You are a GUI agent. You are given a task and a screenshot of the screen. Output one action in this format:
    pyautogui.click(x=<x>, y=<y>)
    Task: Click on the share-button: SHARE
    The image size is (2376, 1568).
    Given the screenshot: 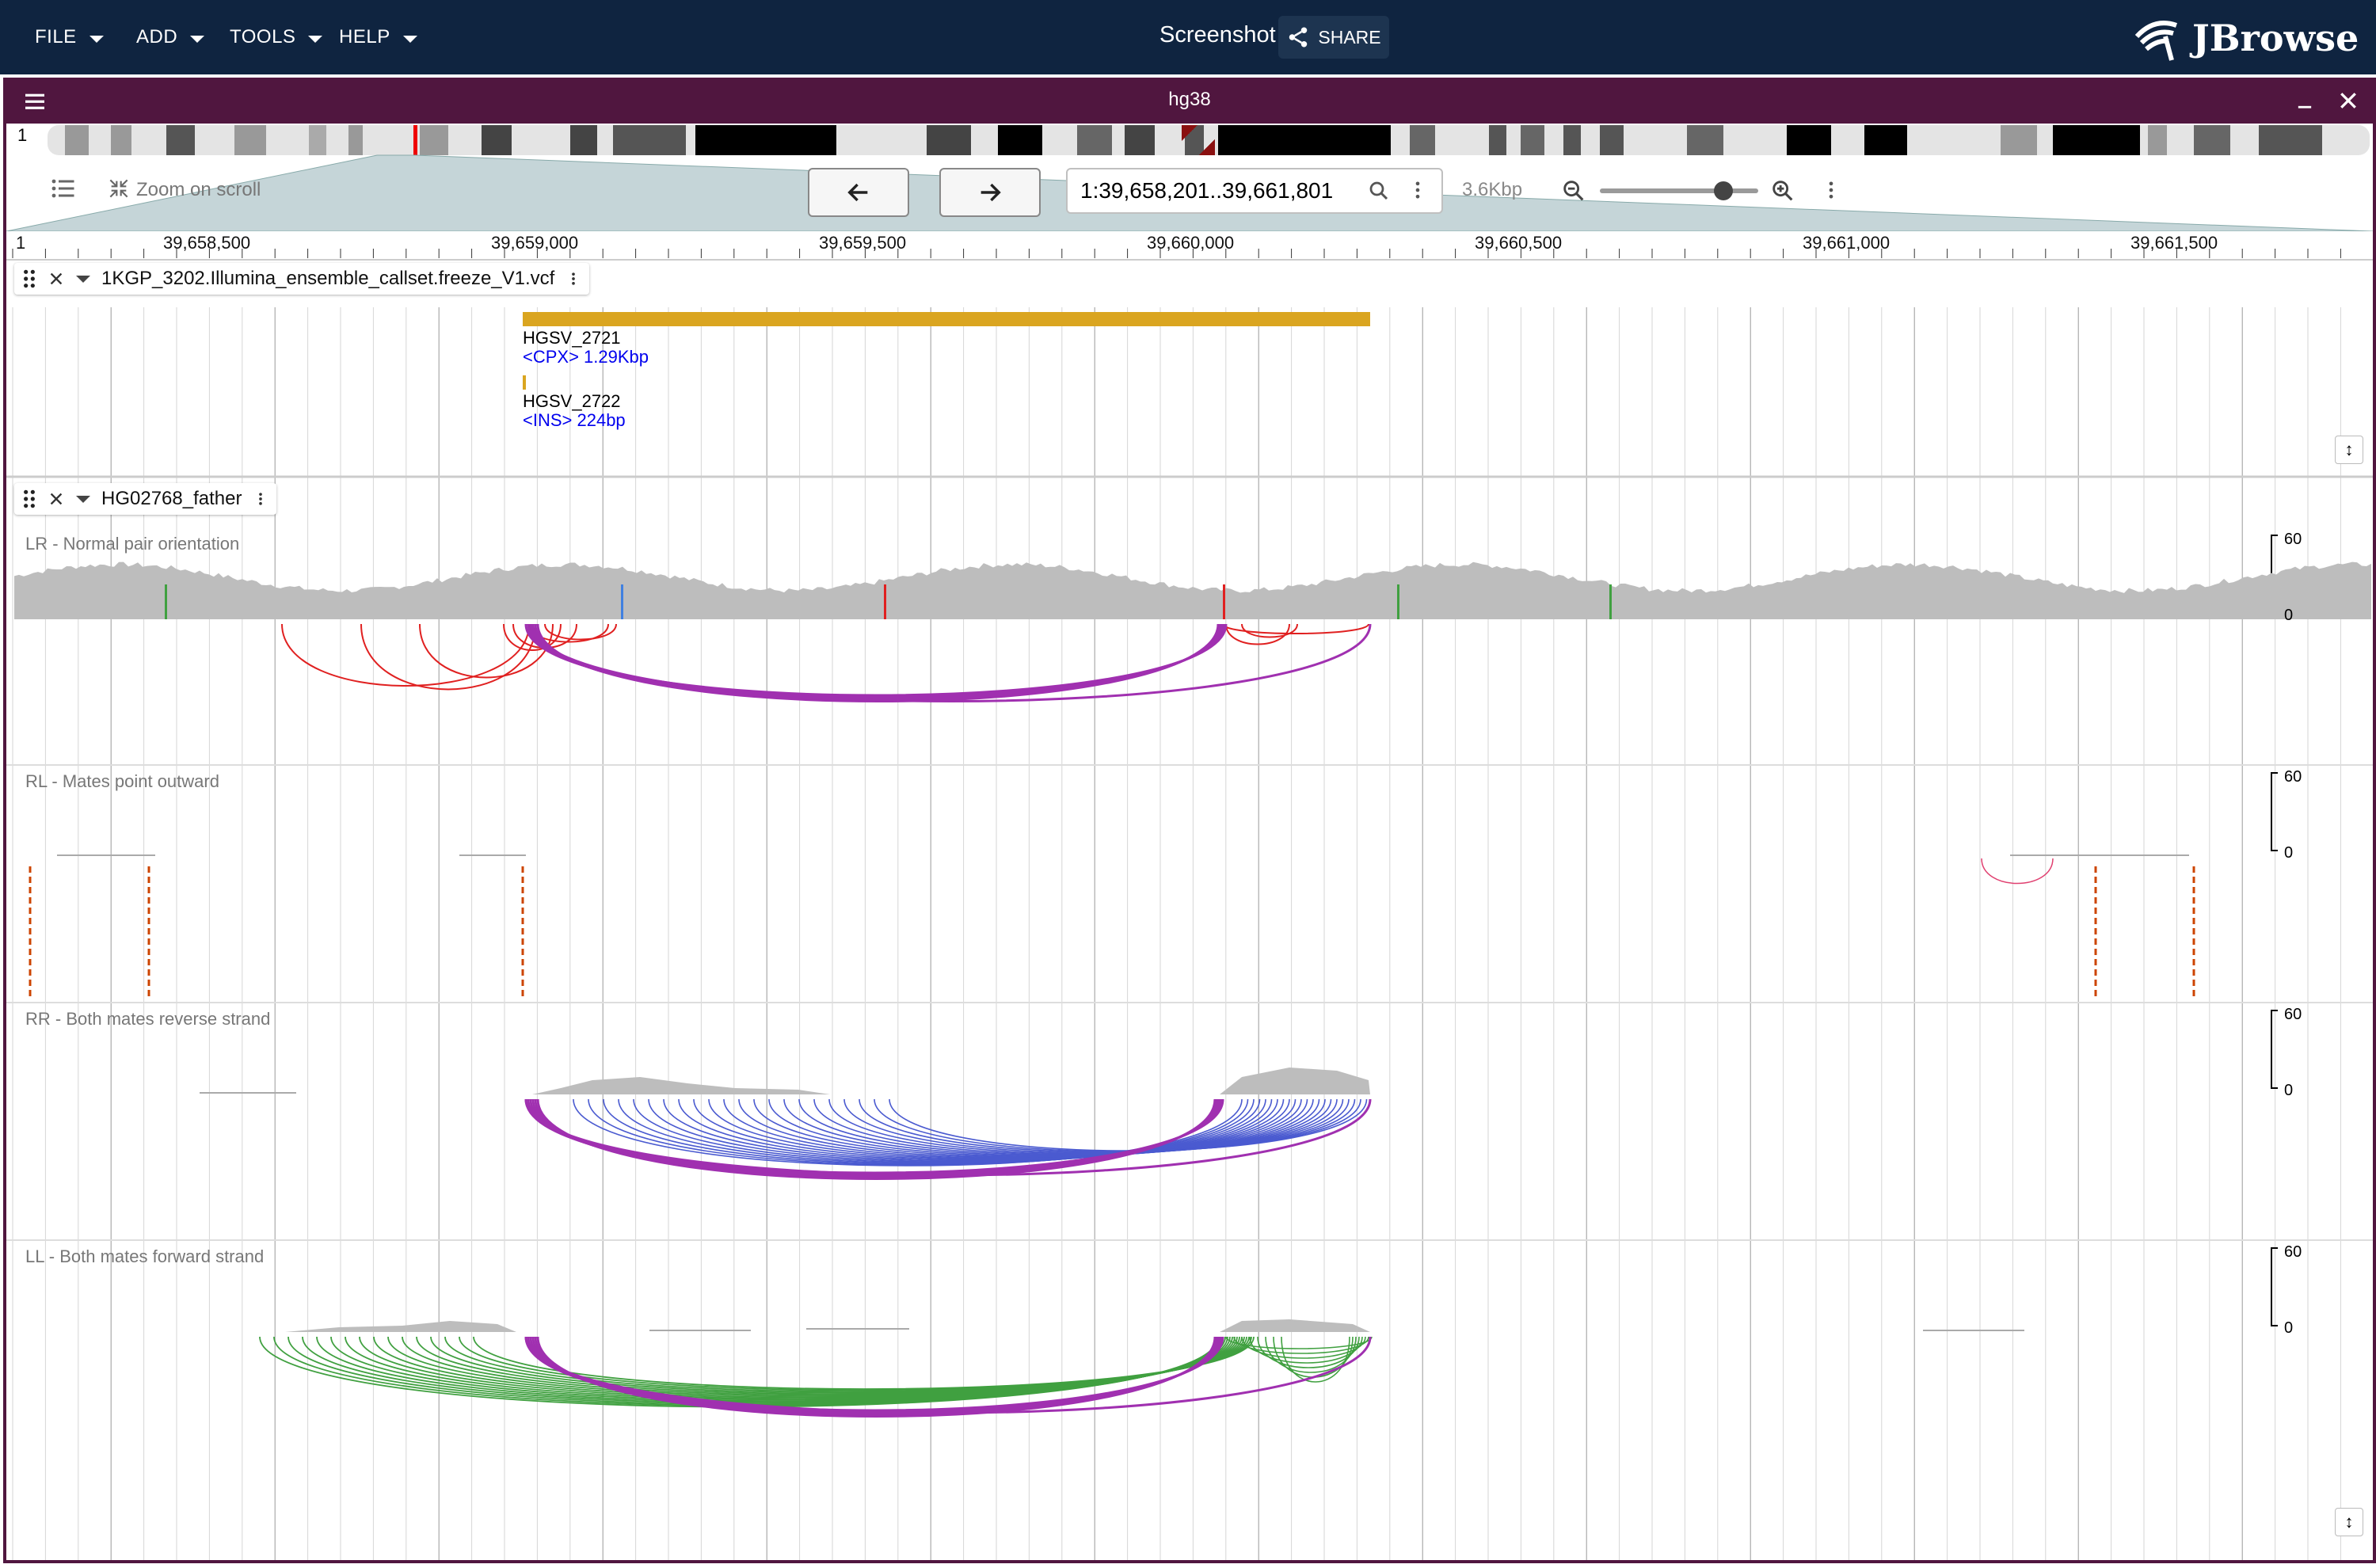 What is the action you would take?
    pyautogui.click(x=1333, y=37)
    